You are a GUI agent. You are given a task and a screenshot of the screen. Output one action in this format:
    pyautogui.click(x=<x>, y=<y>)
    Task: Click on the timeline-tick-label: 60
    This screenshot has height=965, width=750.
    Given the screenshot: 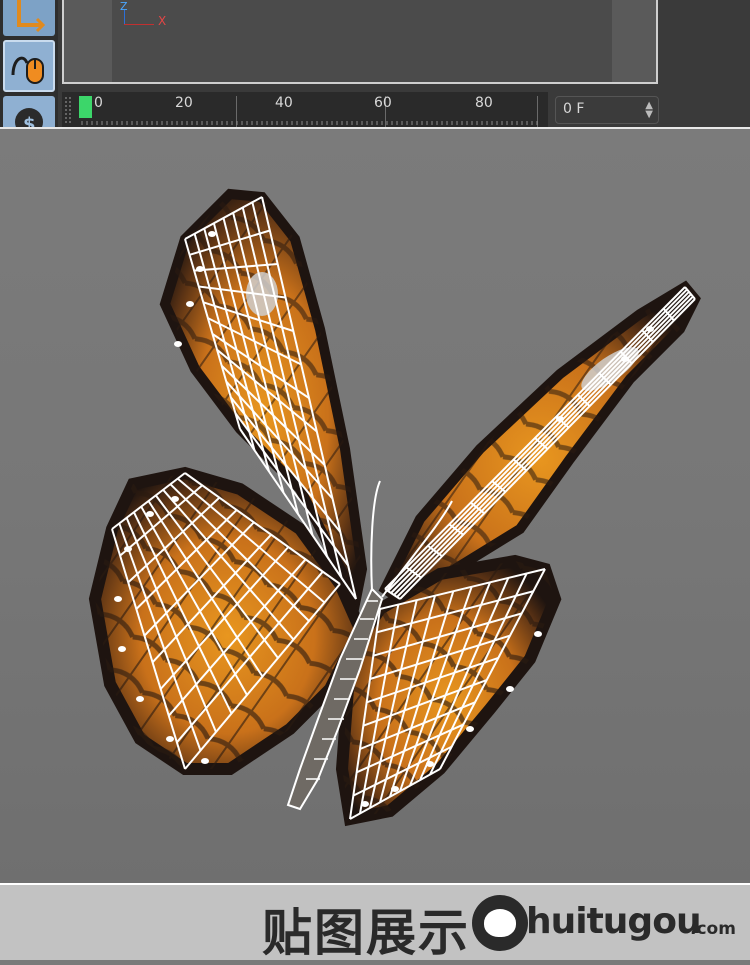 What is the action you would take?
    pyautogui.click(x=383, y=103)
    